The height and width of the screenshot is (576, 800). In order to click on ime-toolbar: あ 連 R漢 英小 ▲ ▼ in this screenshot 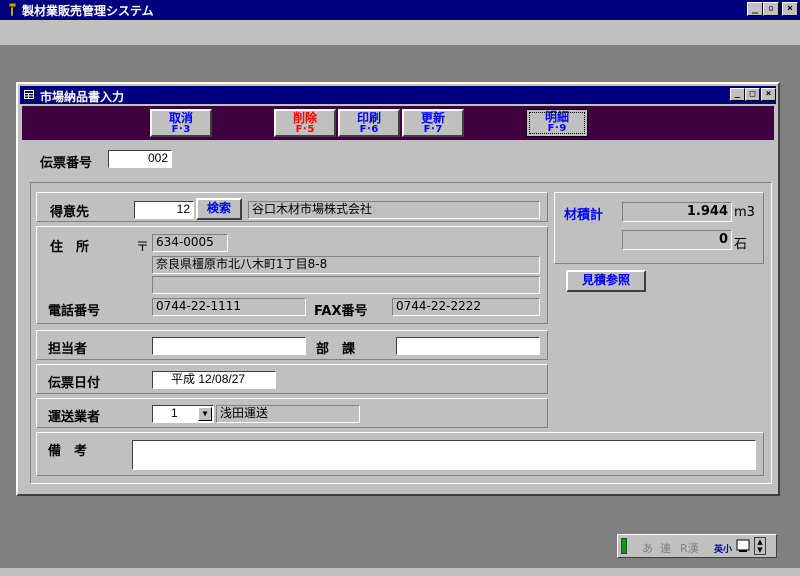, I will do `click(697, 546)`.